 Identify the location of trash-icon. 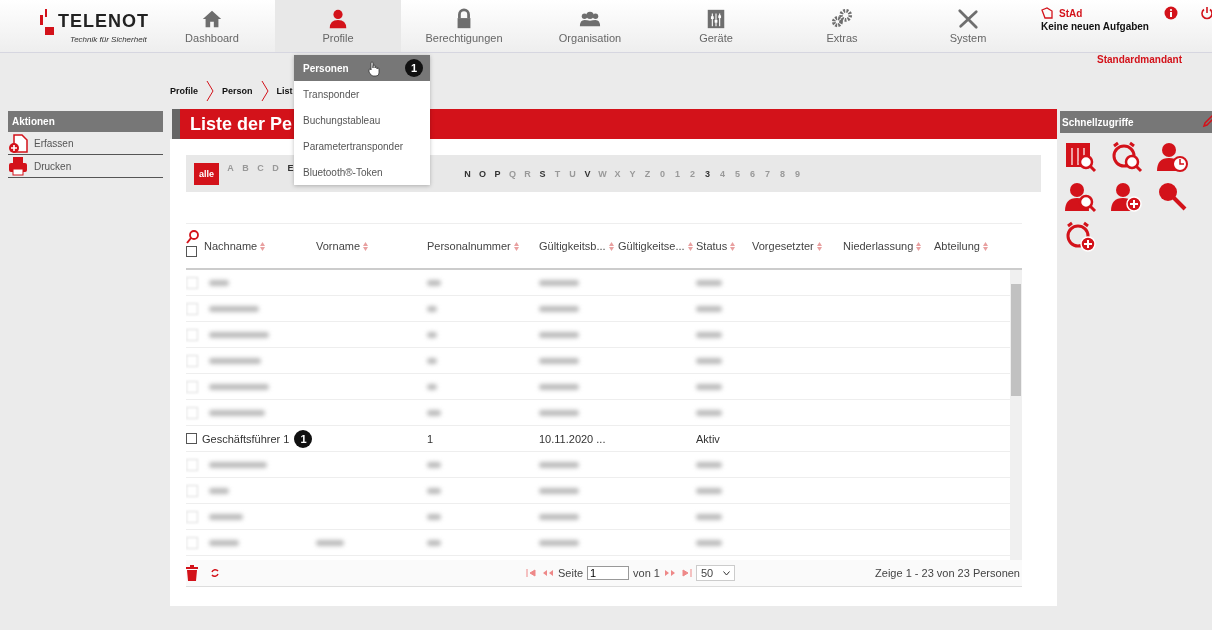
(192, 573).